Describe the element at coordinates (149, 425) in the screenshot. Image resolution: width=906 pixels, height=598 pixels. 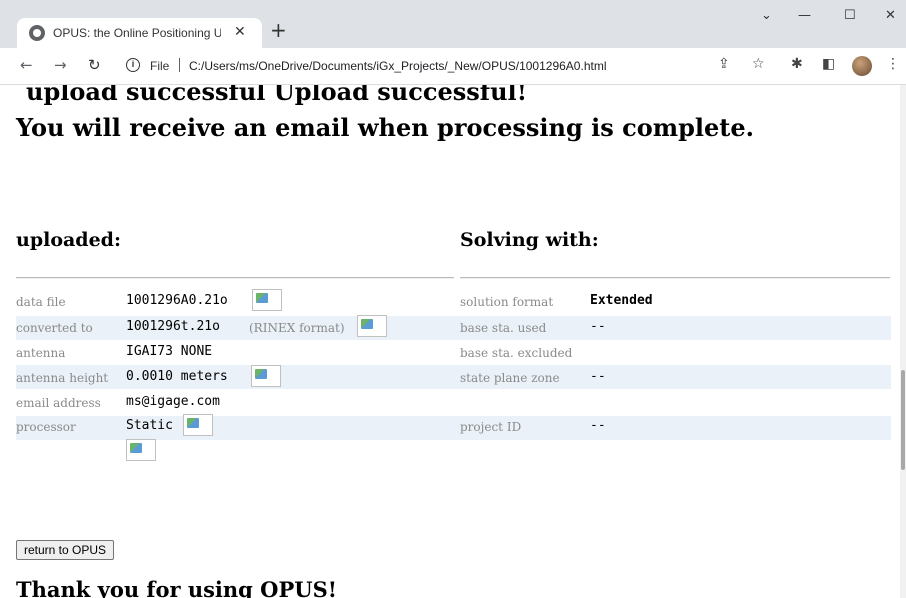
I see `processor-value: Static` at that location.